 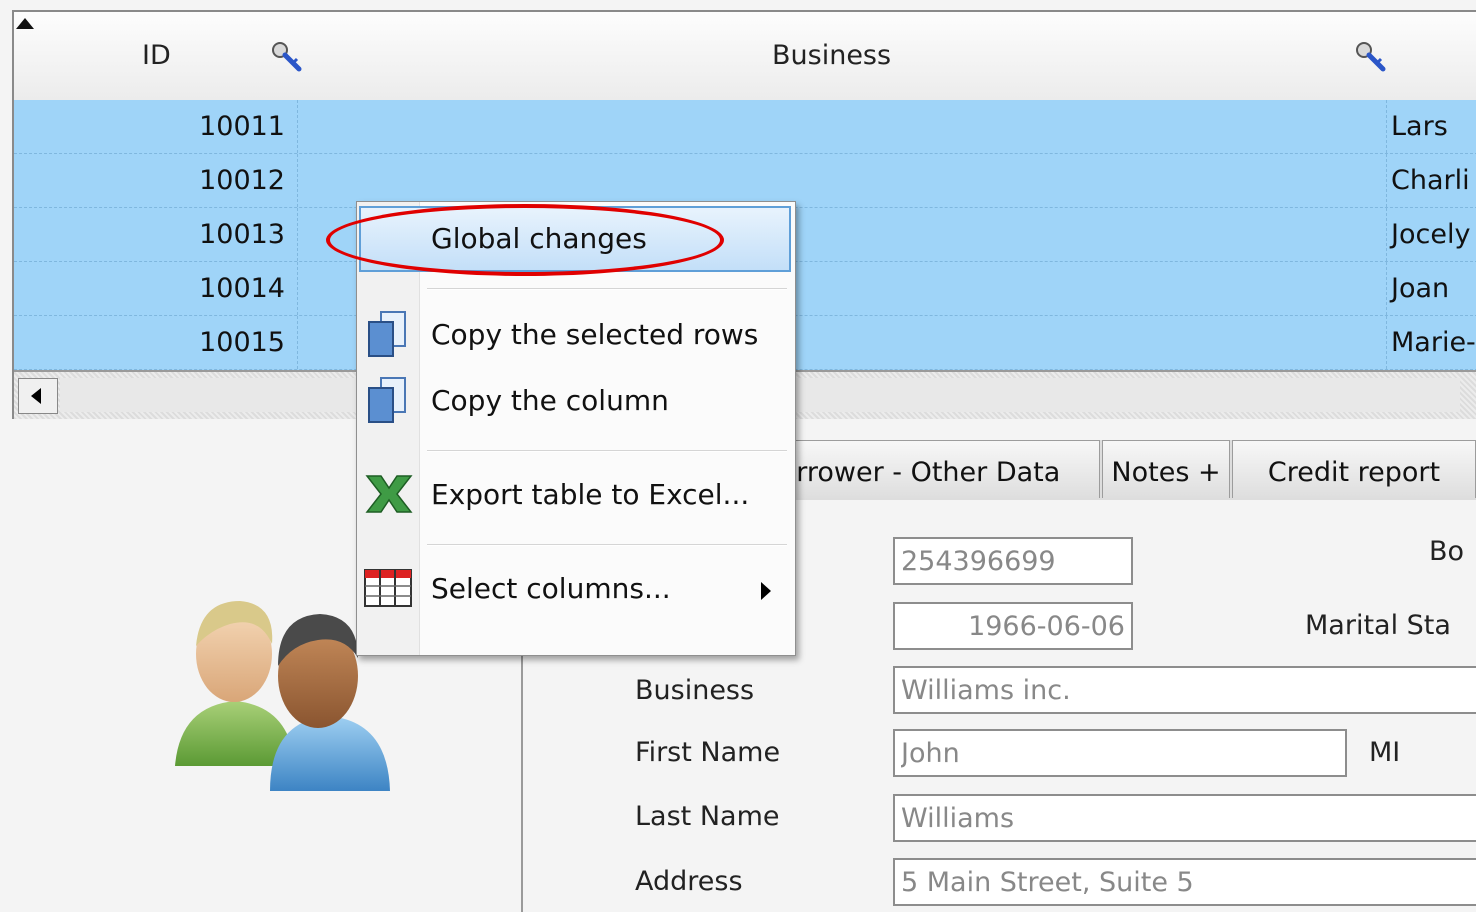 I want to click on scroll-left-button, so click(x=38, y=396).